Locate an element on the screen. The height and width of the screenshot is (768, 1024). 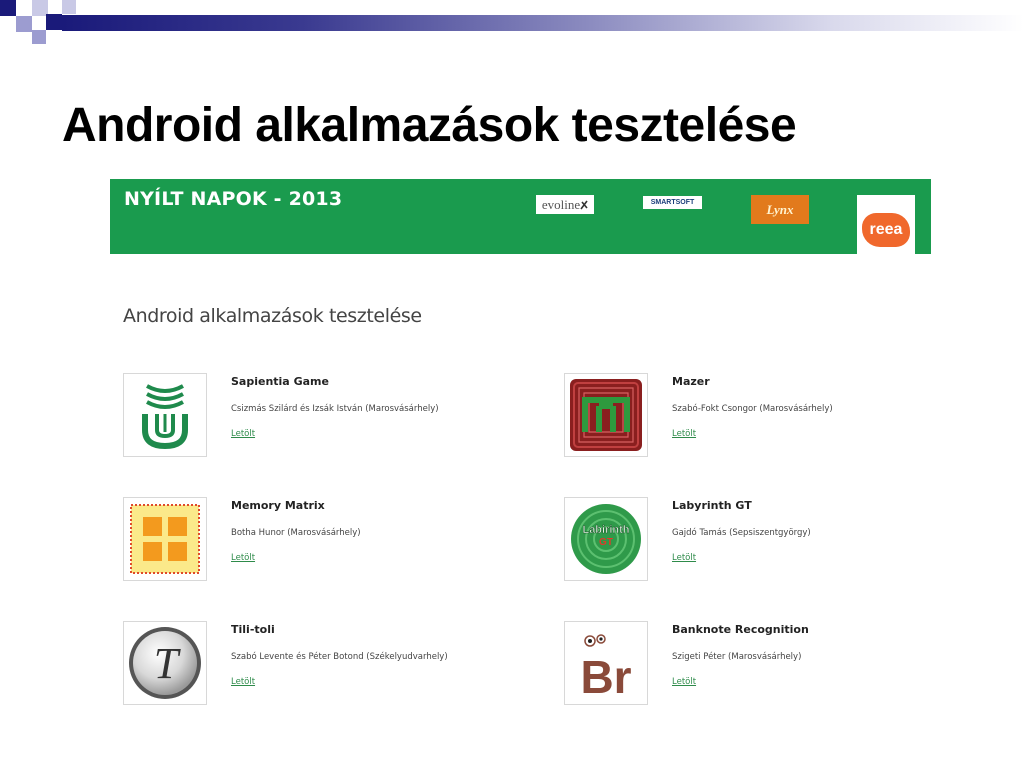
app-thumbnail: T is located at coordinates (165, 663).